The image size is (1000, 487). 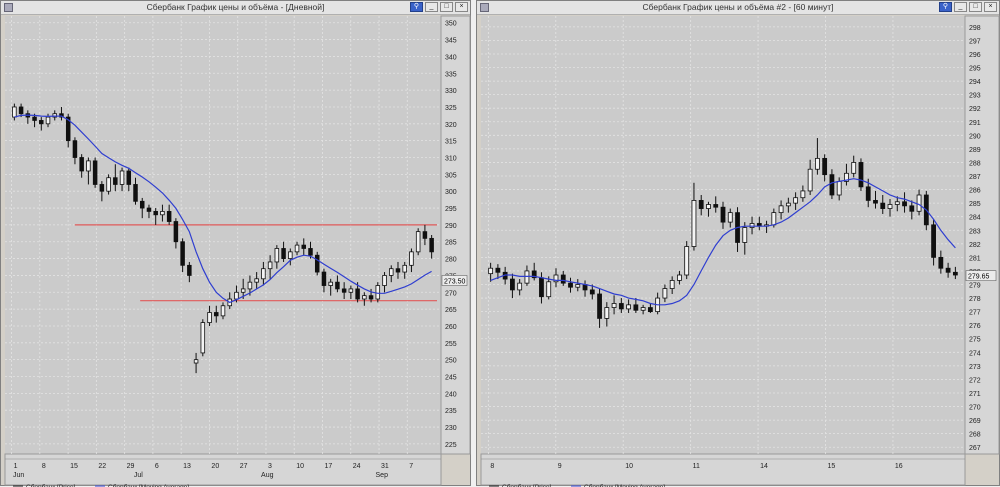 I want to click on y-tick-label: 281, so click(x=975, y=258).